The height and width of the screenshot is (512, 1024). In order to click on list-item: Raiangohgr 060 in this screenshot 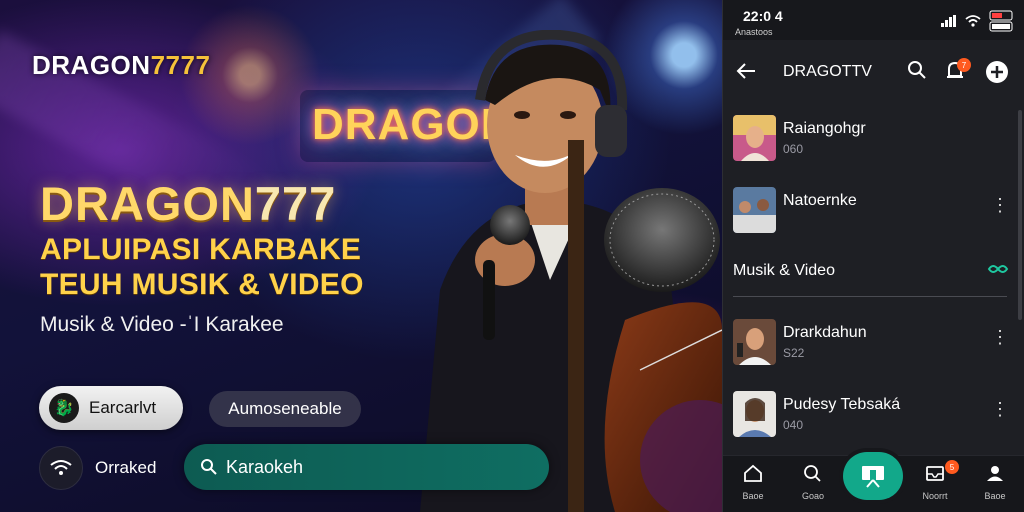, I will do `click(873, 139)`.